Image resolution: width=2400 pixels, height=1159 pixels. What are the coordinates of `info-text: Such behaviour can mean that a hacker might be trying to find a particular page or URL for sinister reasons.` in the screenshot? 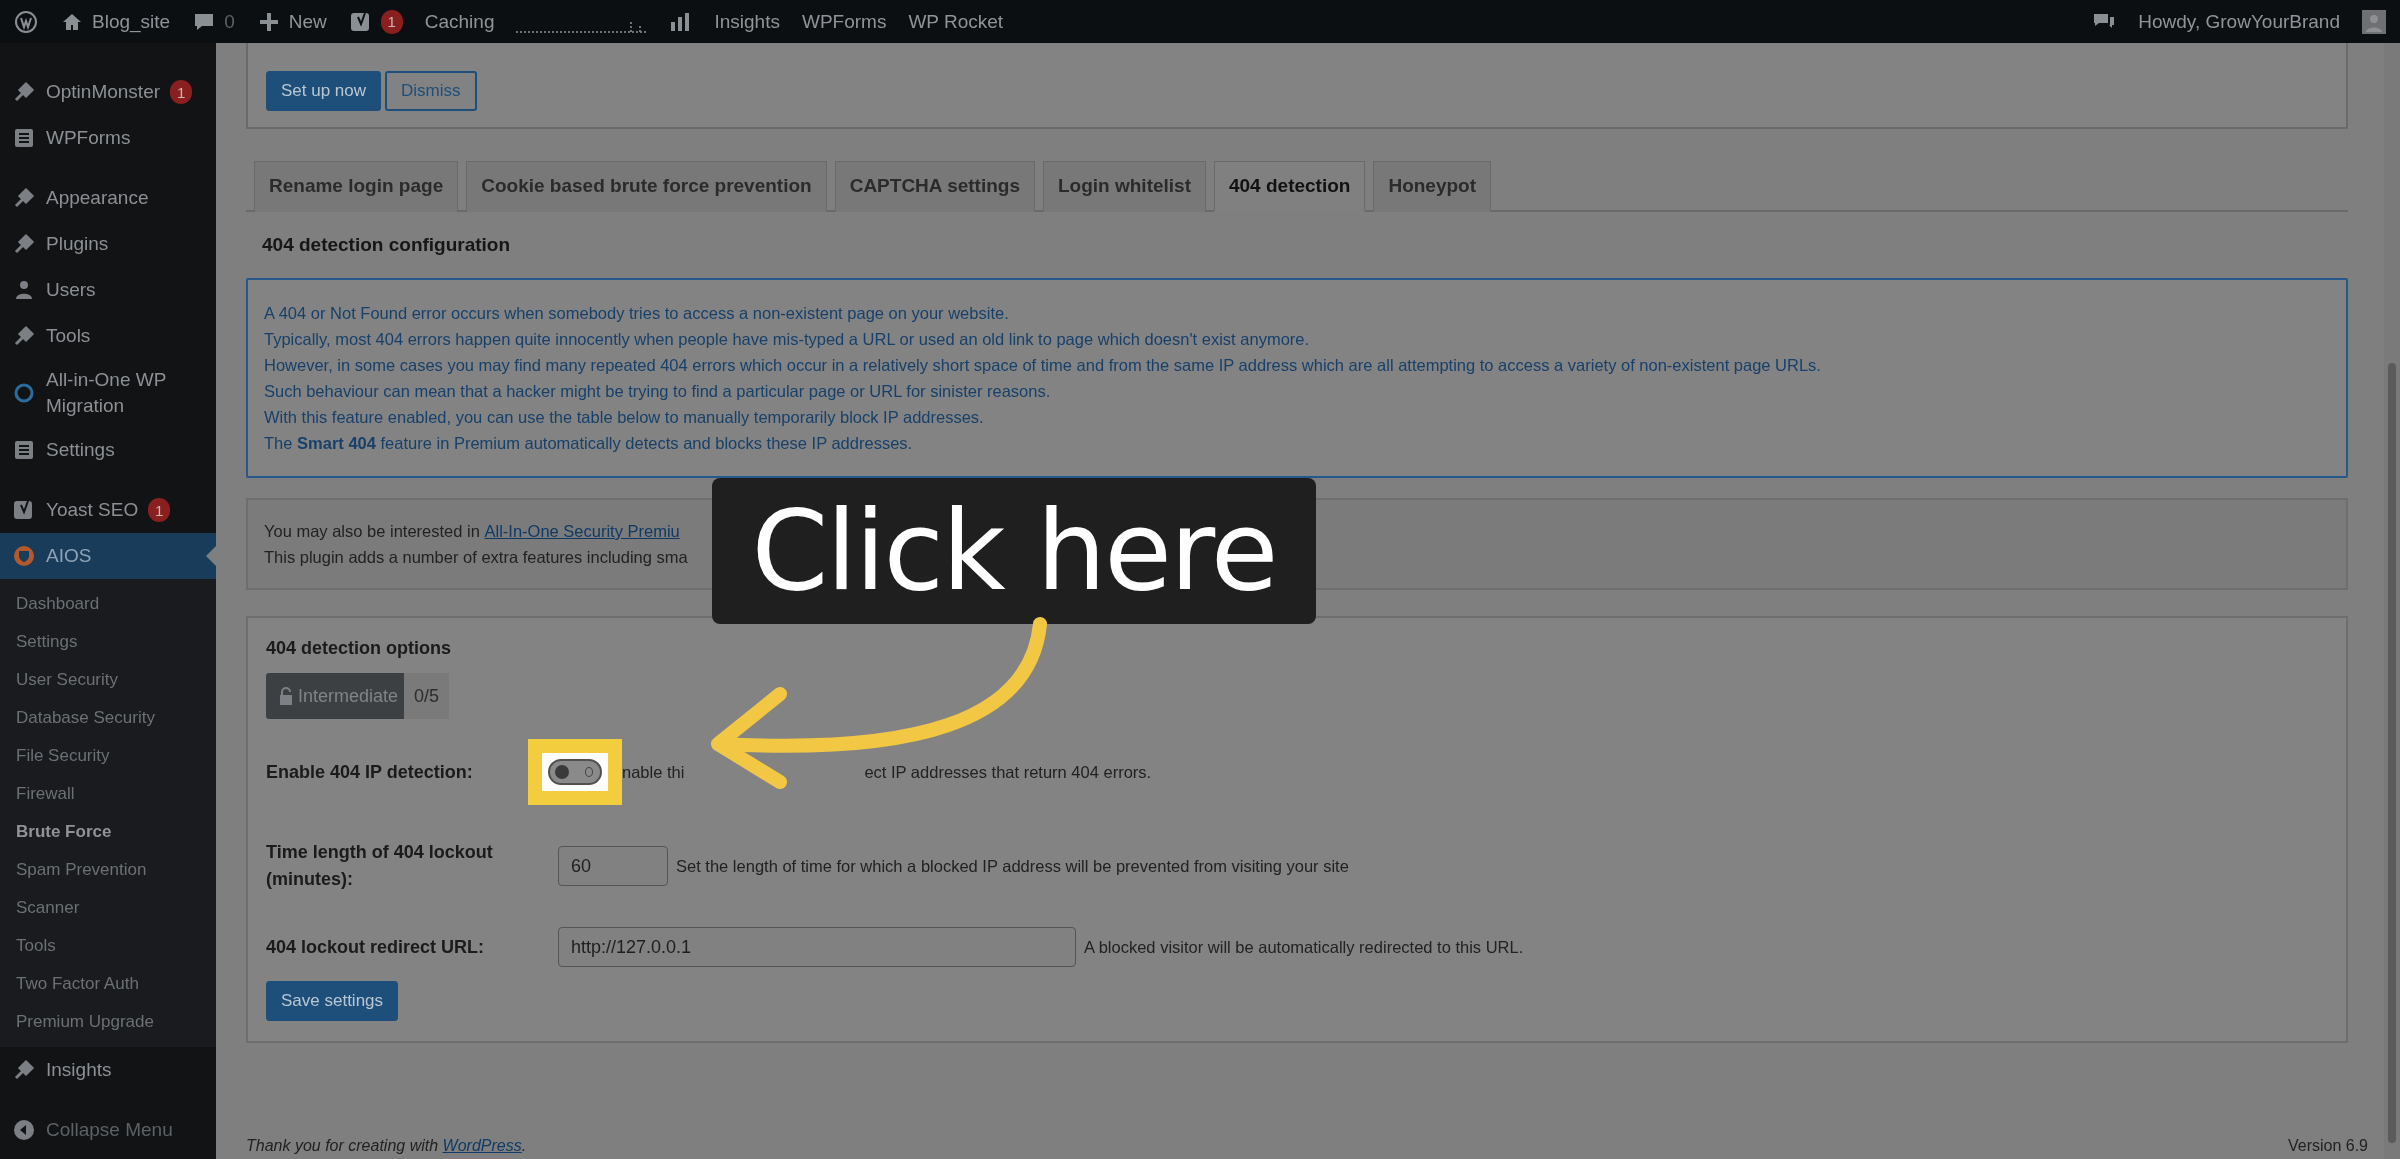 It's located at (658, 391).